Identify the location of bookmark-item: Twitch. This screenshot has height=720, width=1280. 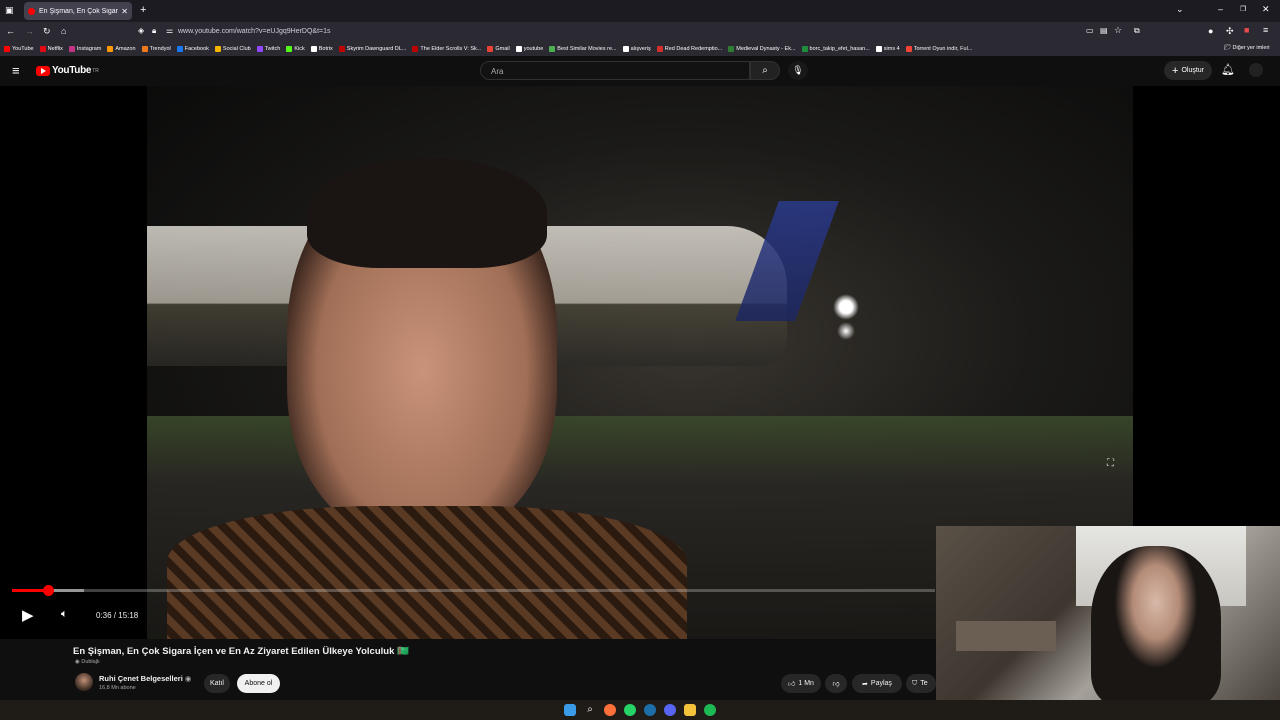
(268, 49).